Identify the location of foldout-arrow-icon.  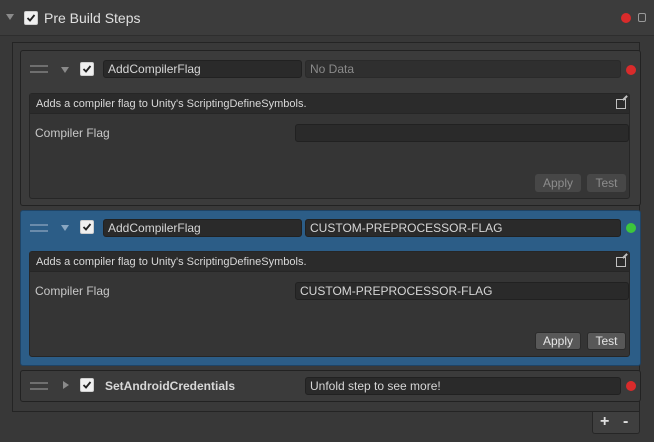
(10, 17).